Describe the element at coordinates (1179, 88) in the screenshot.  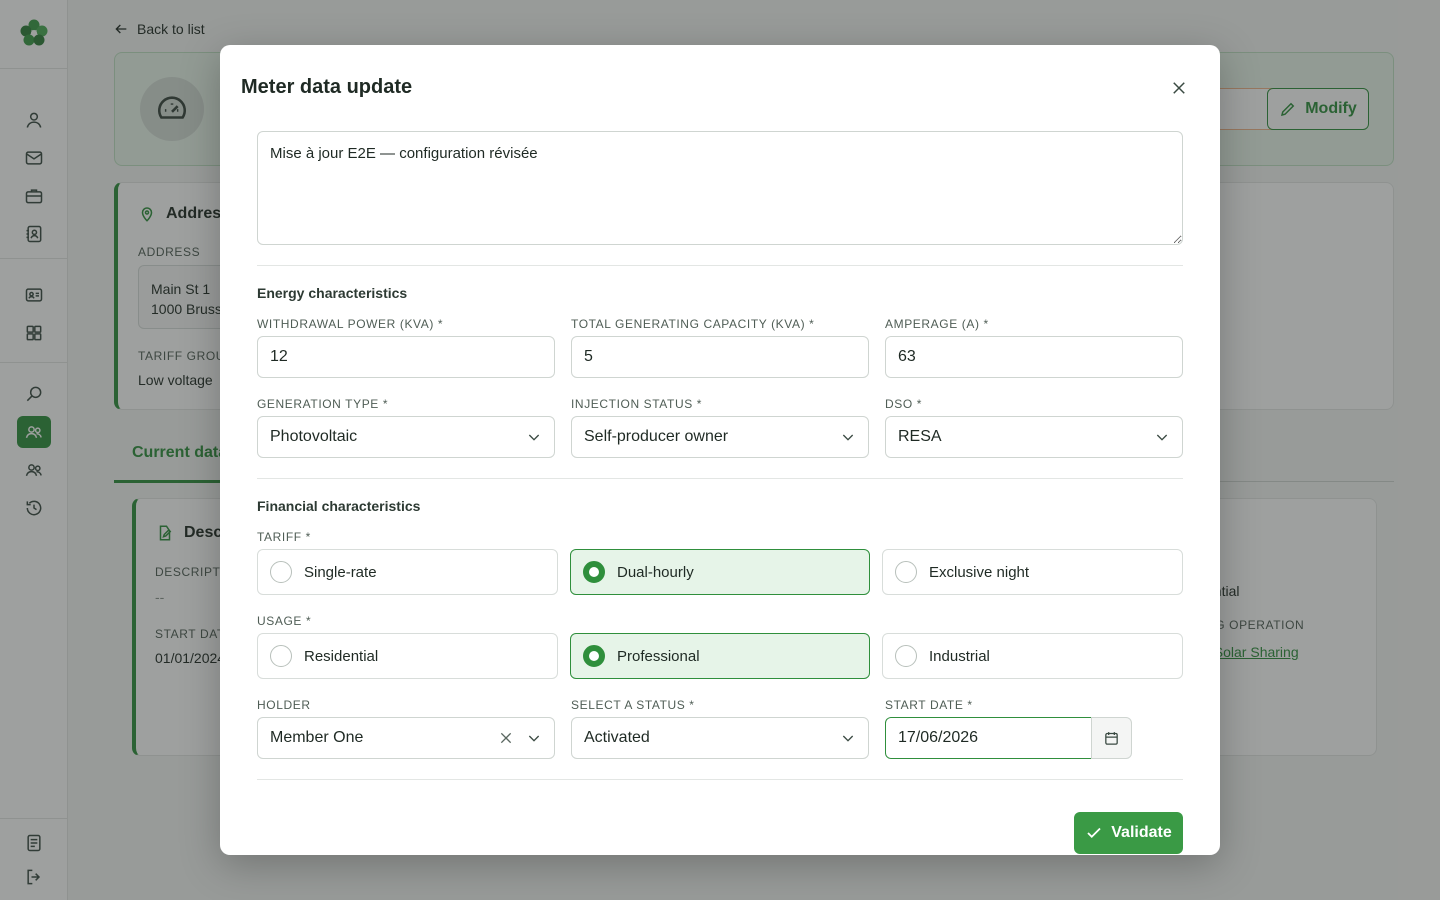
I see `close-icon` at that location.